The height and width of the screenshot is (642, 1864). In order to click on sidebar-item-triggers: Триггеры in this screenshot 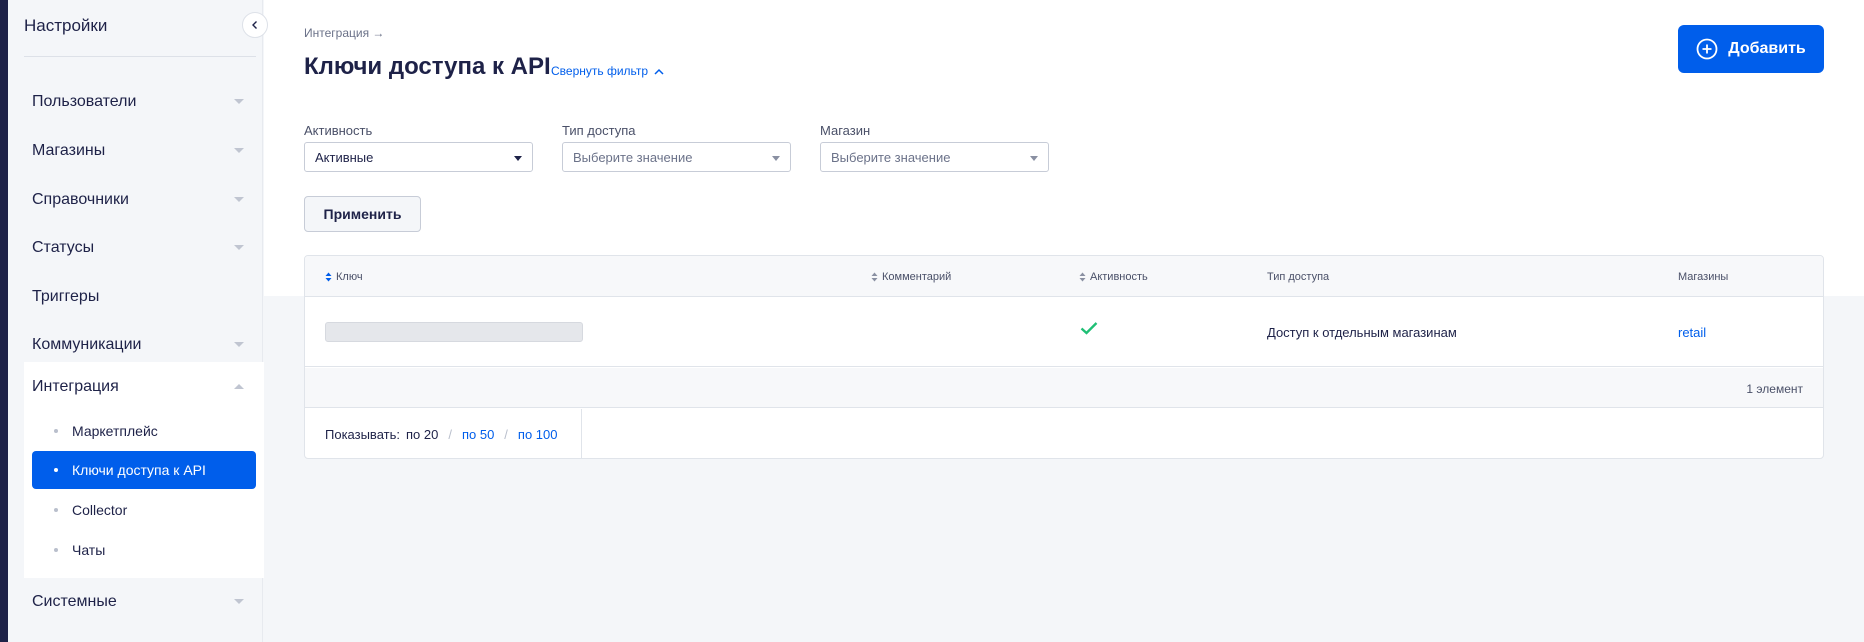, I will do `click(140, 297)`.